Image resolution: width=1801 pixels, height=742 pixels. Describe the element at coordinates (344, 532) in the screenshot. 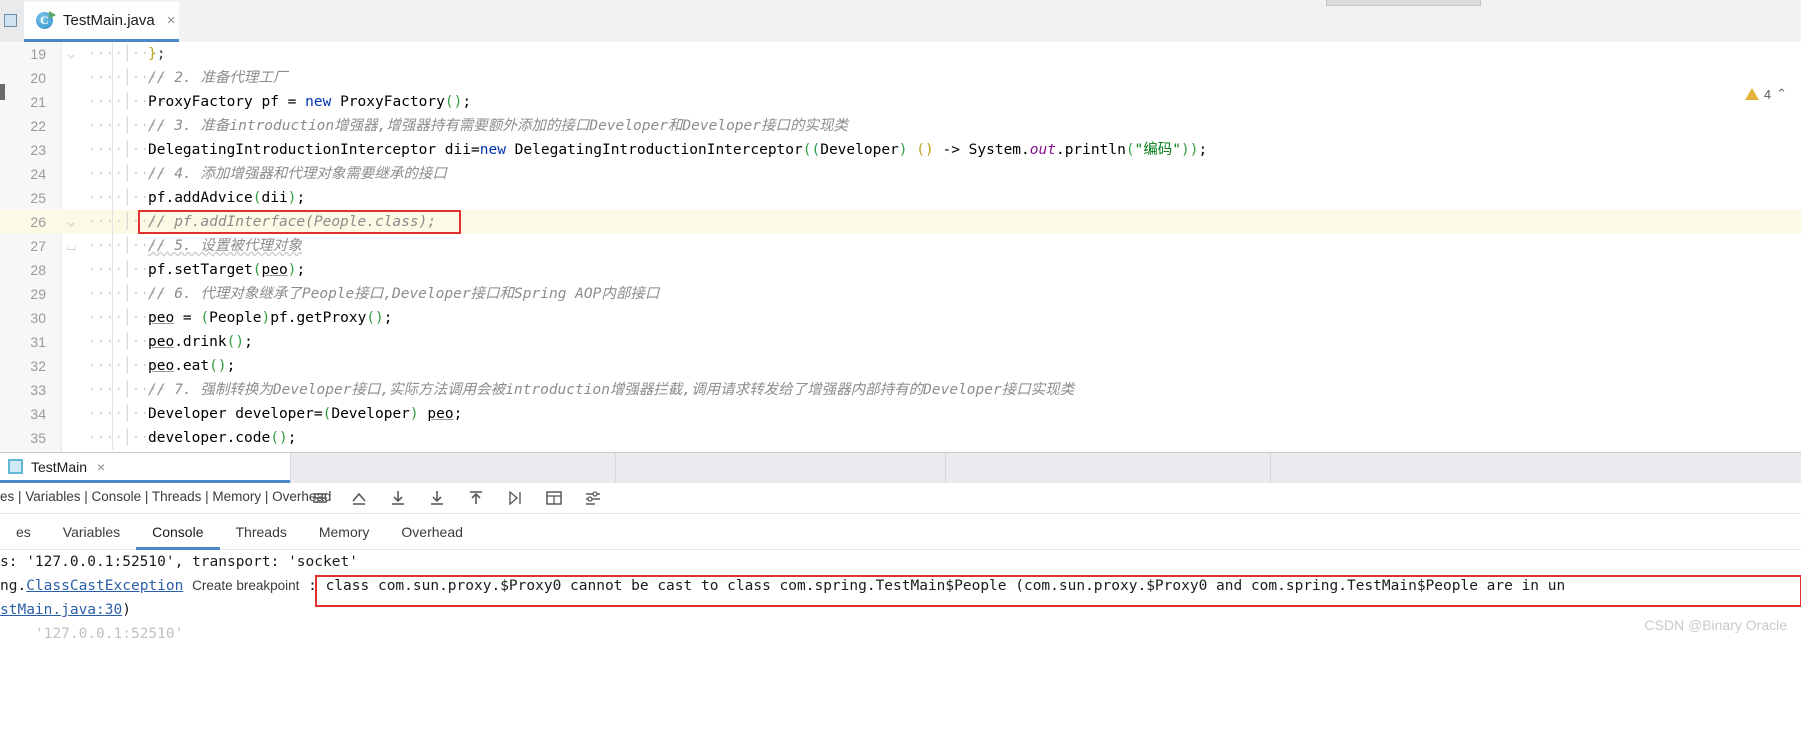

I see `tab-memory: Memory` at that location.